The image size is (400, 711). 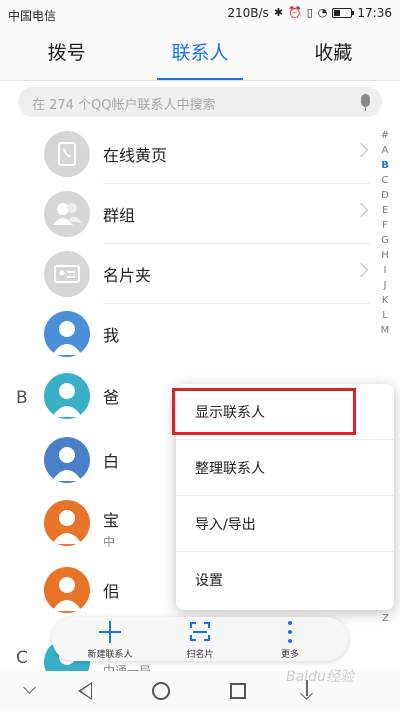 What do you see at coordinates (29, 687) in the screenshot?
I see `hide-nav-icon` at bounding box center [29, 687].